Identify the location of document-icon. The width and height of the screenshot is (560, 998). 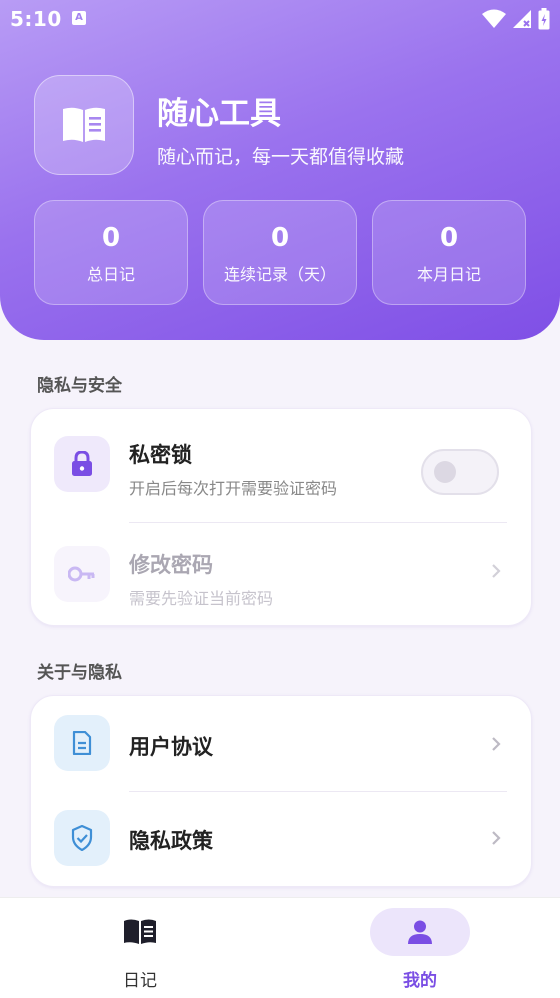
(82, 743).